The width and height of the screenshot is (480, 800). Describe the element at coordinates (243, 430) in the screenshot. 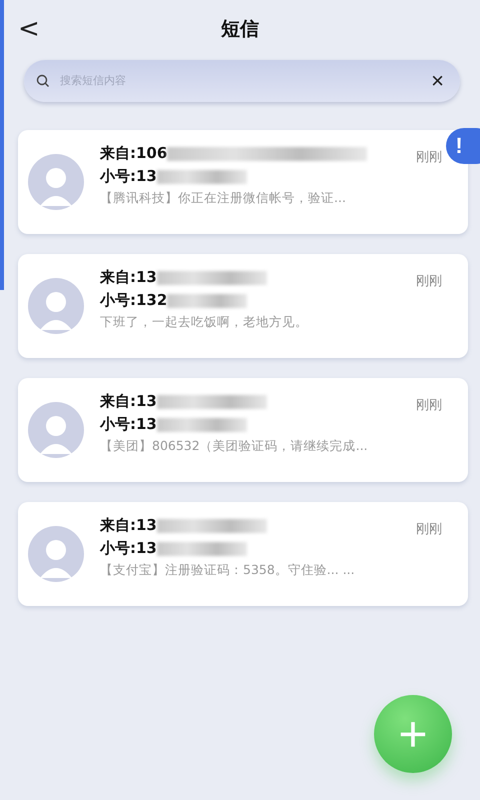

I see `message-card: 来自:13 小号:13 【美团】806532（美团验证码，请继续完成... 刚刚` at that location.